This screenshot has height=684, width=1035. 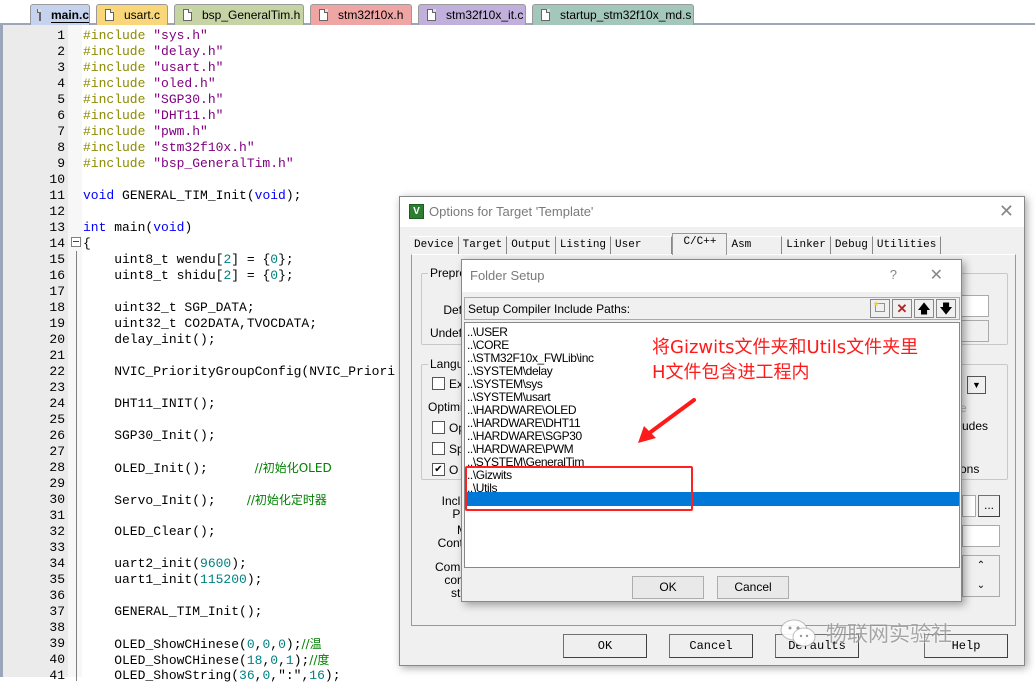 What do you see at coordinates (511, 211) in the screenshot?
I see `dialog-title: Options for Target 'Template'` at bounding box center [511, 211].